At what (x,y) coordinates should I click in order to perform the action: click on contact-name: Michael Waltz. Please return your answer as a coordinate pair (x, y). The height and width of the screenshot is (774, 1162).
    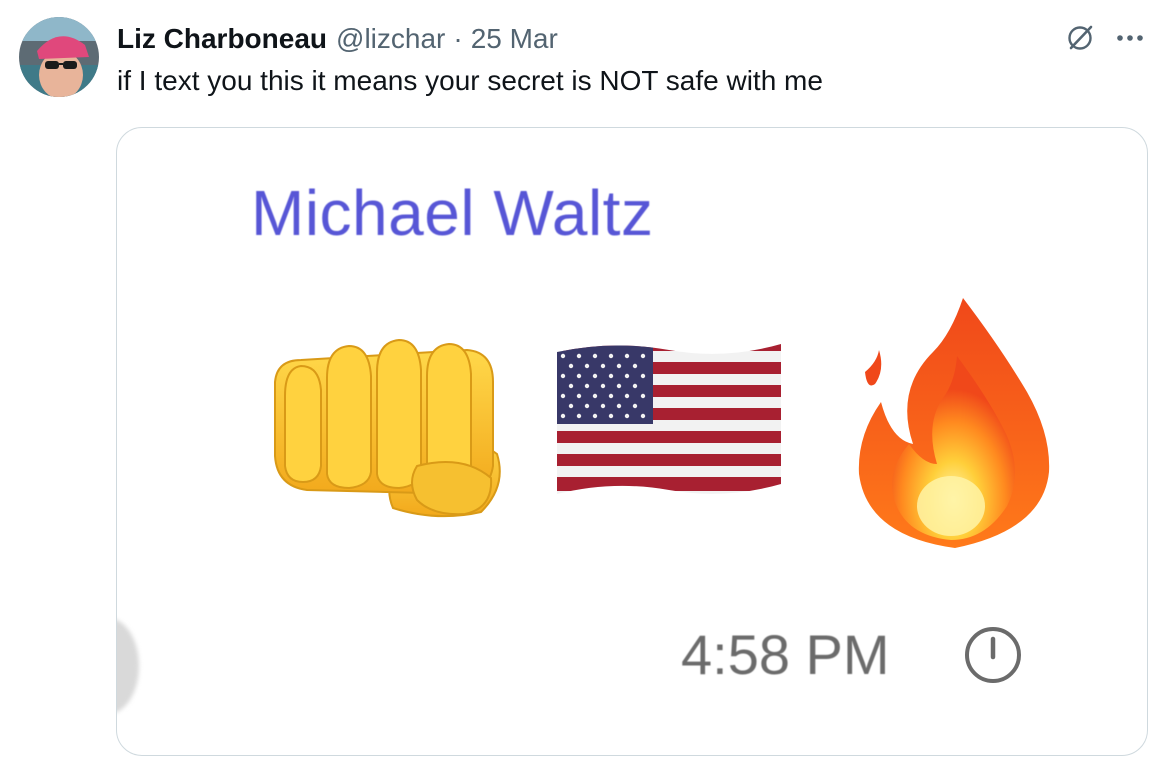
    Looking at the image, I should click on (452, 213).